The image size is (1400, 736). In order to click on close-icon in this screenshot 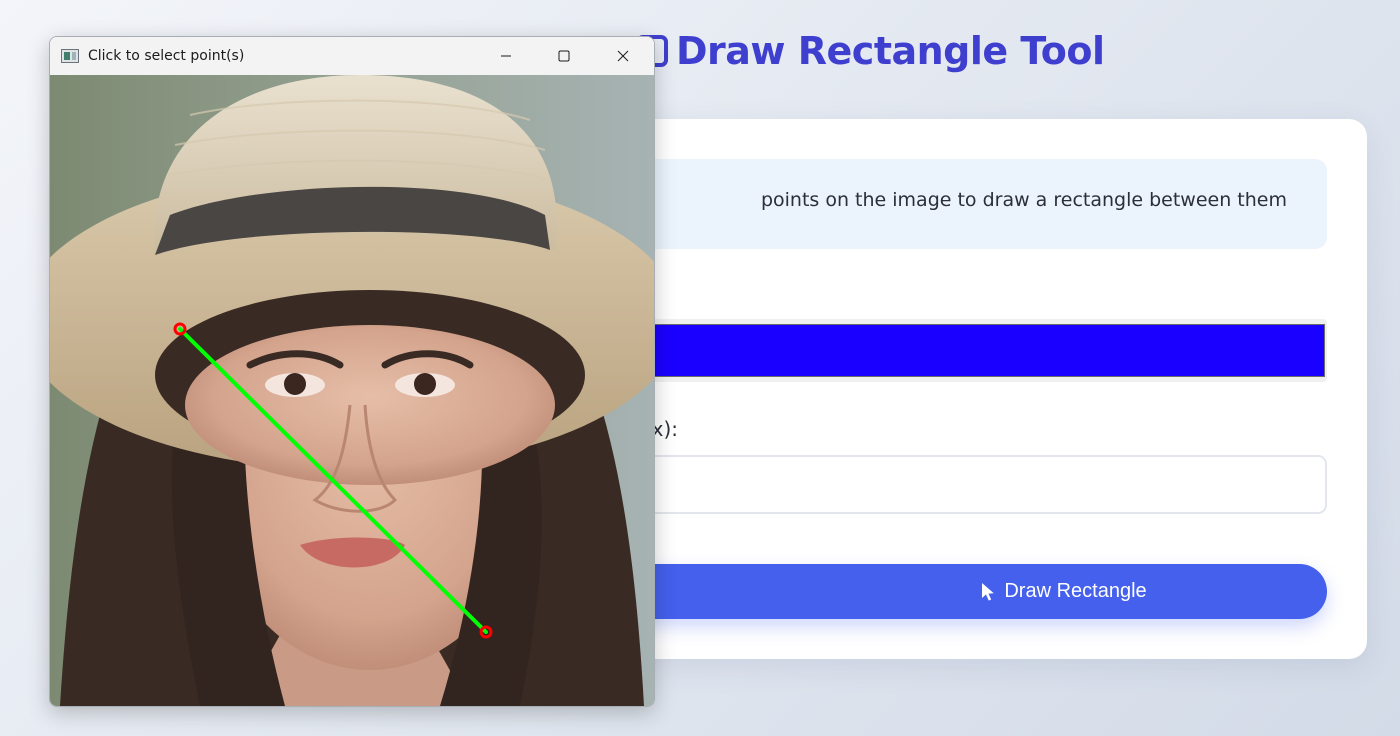, I will do `click(623, 56)`.